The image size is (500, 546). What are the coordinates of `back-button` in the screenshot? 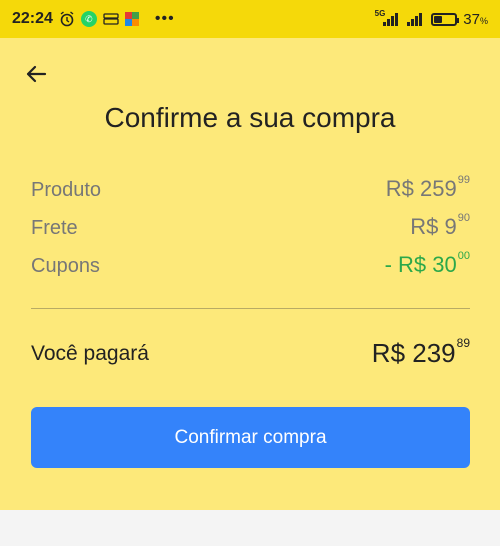 It's located at (36, 74).